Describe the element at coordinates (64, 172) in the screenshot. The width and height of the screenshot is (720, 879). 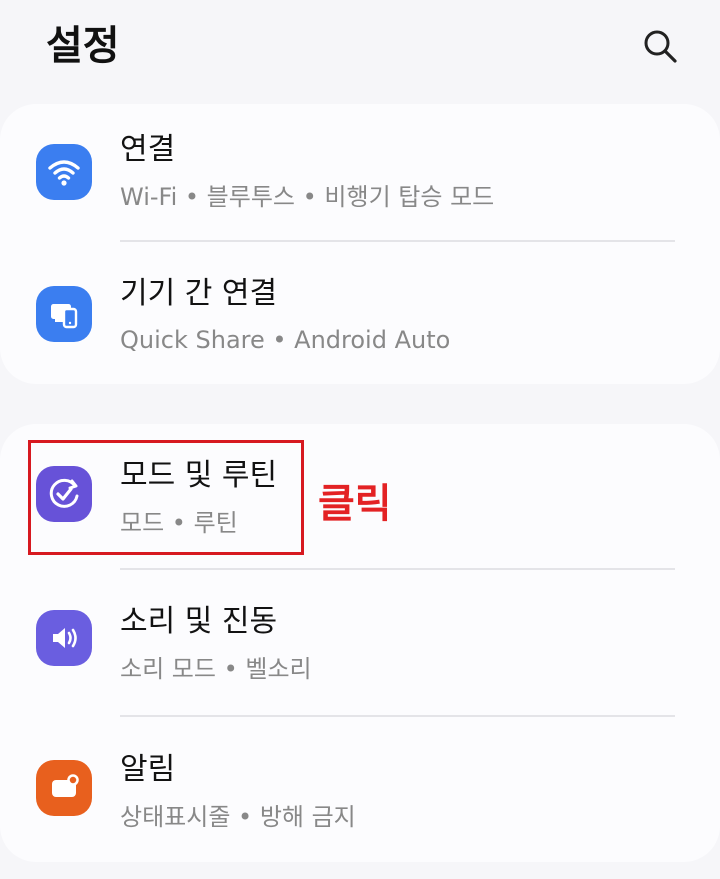
I see `wifi-icon` at that location.